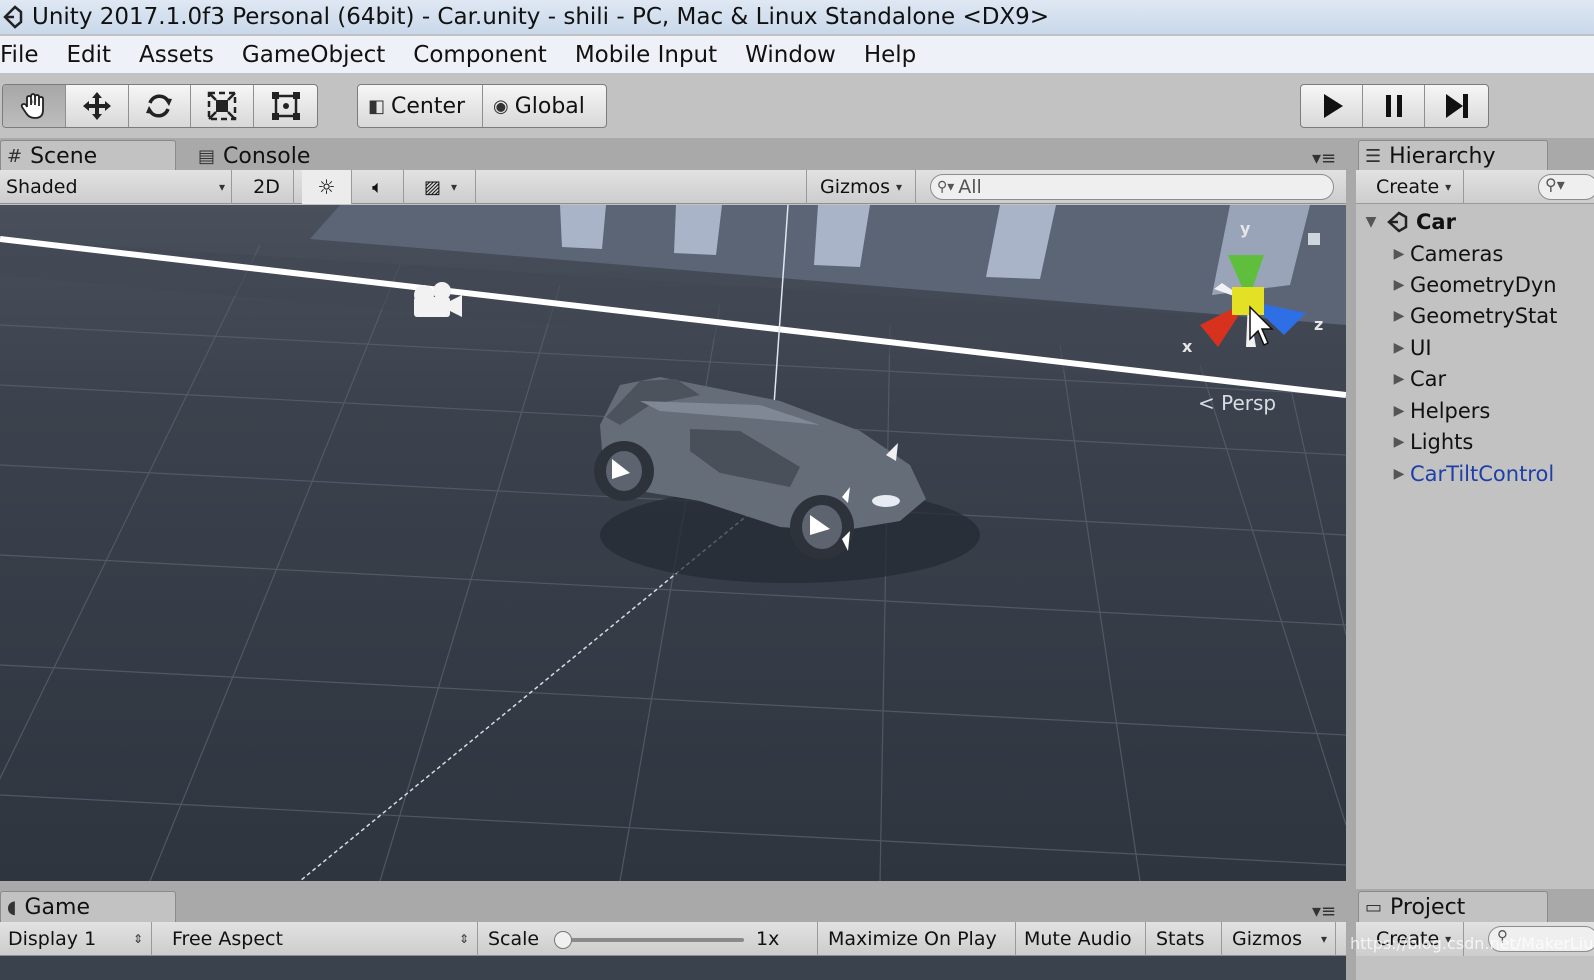 The image size is (1594, 980). What do you see at coordinates (1314, 239) in the screenshot?
I see `lock-icon` at bounding box center [1314, 239].